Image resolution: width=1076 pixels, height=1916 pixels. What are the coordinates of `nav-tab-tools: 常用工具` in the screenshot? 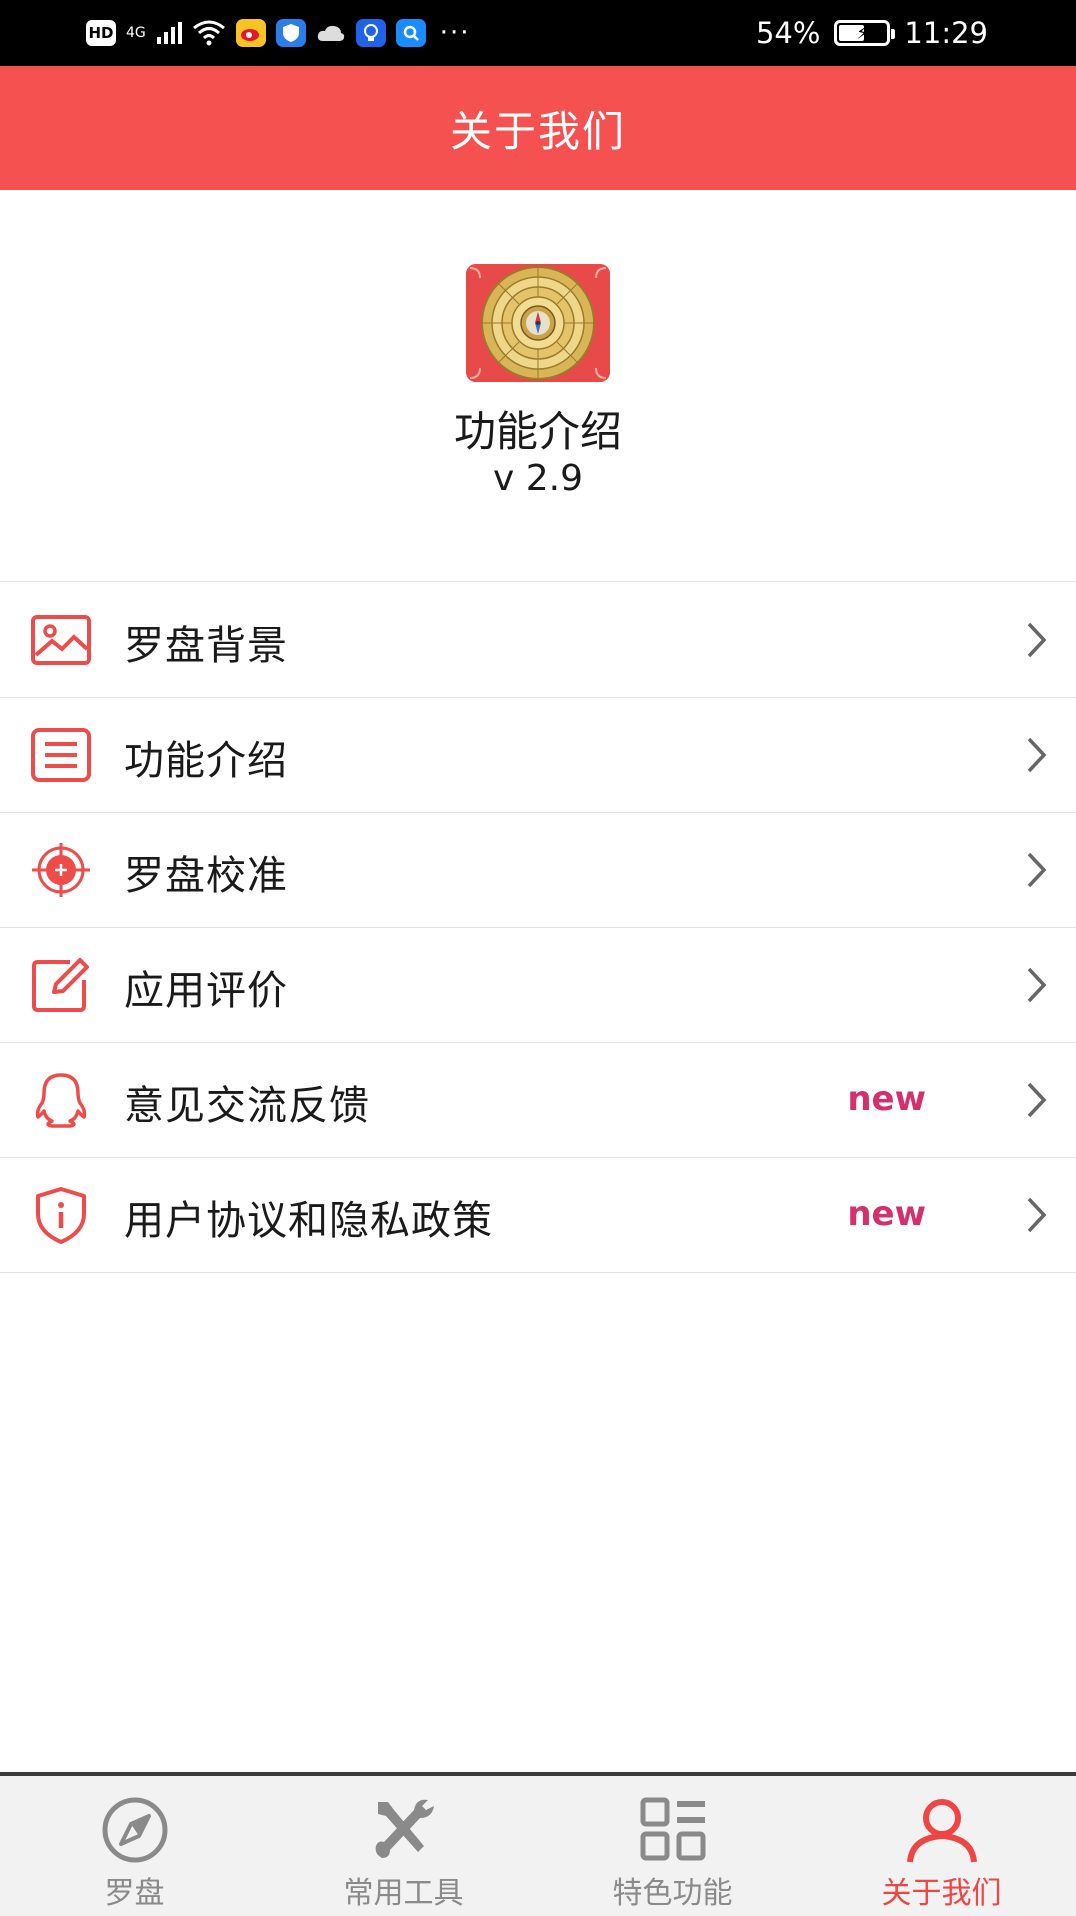 It's located at (403, 1846).